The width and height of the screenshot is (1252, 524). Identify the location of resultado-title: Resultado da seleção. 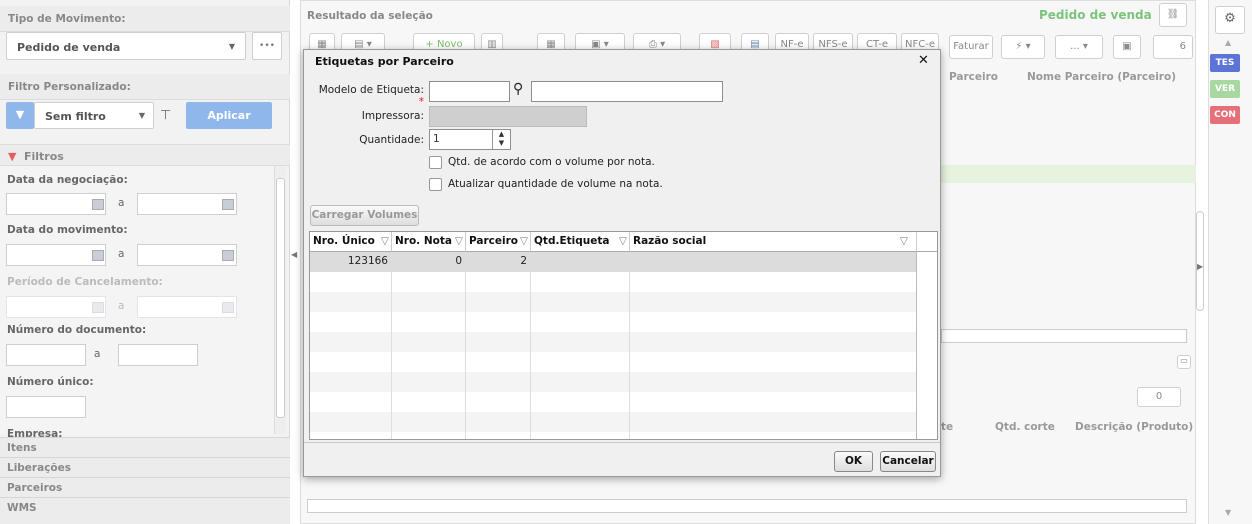
(370, 16).